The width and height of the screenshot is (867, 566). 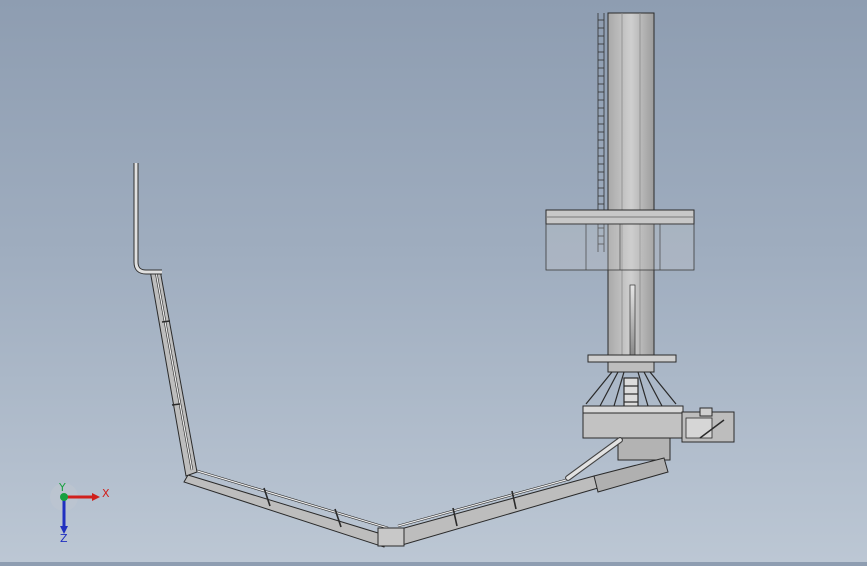 What do you see at coordinates (632, 320) in the screenshot?
I see `vertical-rod` at bounding box center [632, 320].